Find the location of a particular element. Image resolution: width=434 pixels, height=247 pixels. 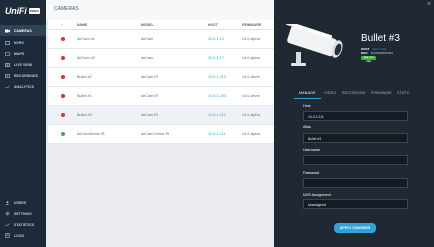

sidebar-item-label: LIVE VIEW is located at coordinates (23, 64).